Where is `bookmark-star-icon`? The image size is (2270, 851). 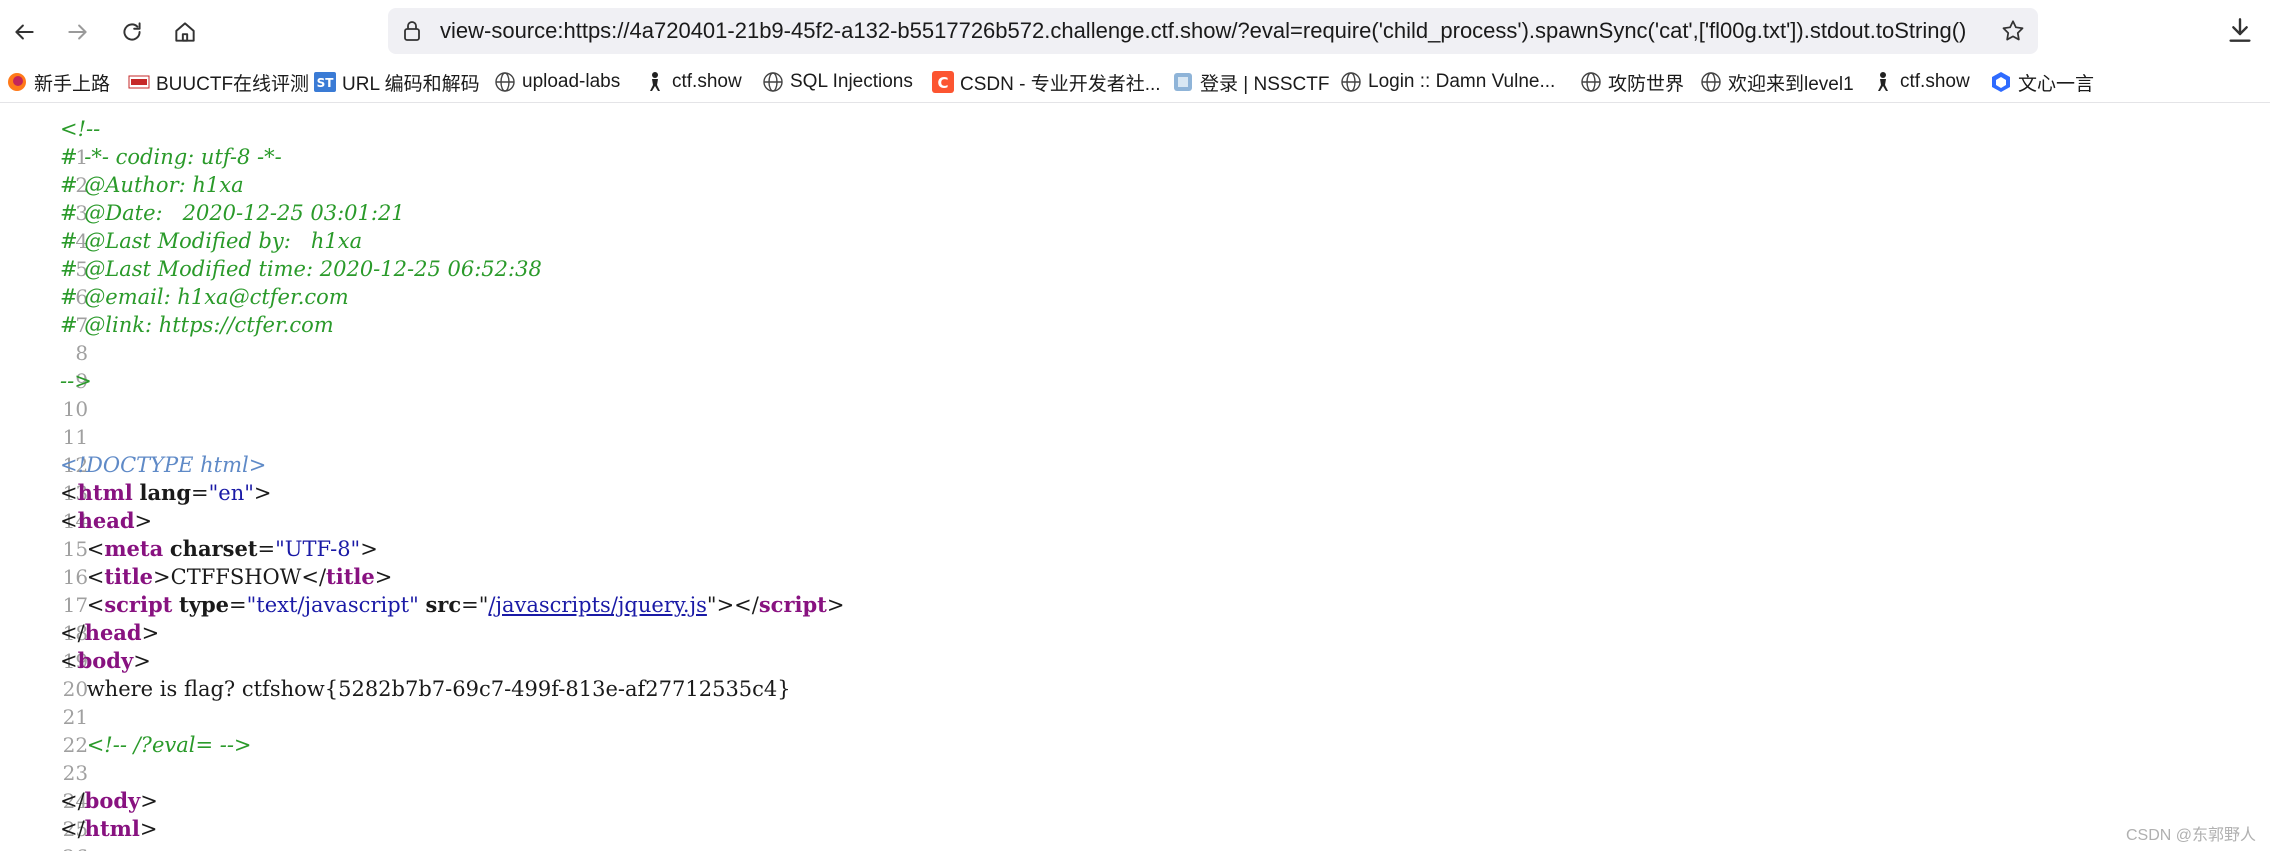
bookmark-star-icon is located at coordinates (2013, 31).